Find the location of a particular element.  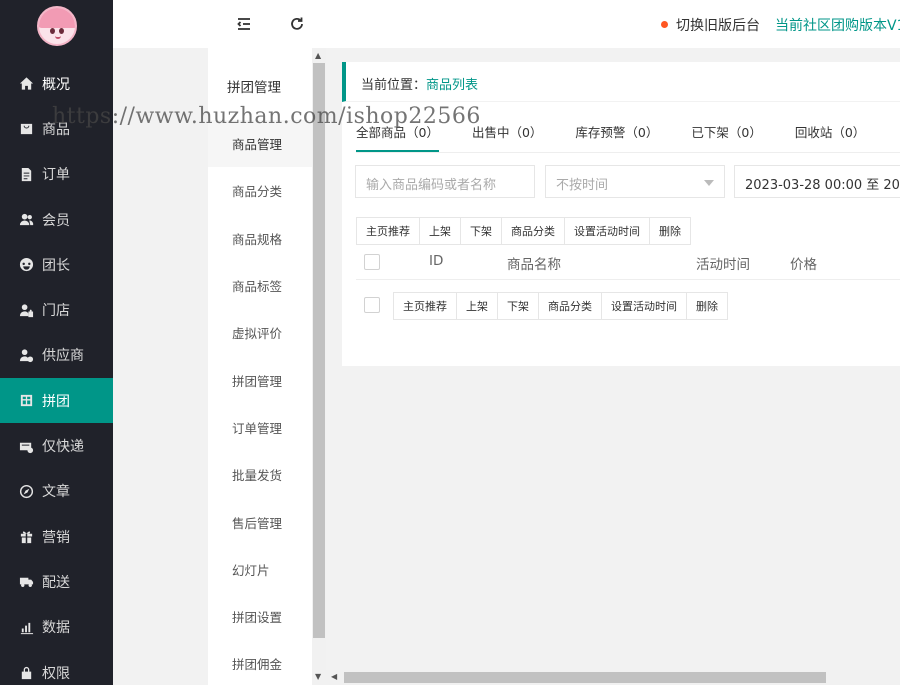

submenu-scrollbar: ▲ ▼ is located at coordinates (319, 366).